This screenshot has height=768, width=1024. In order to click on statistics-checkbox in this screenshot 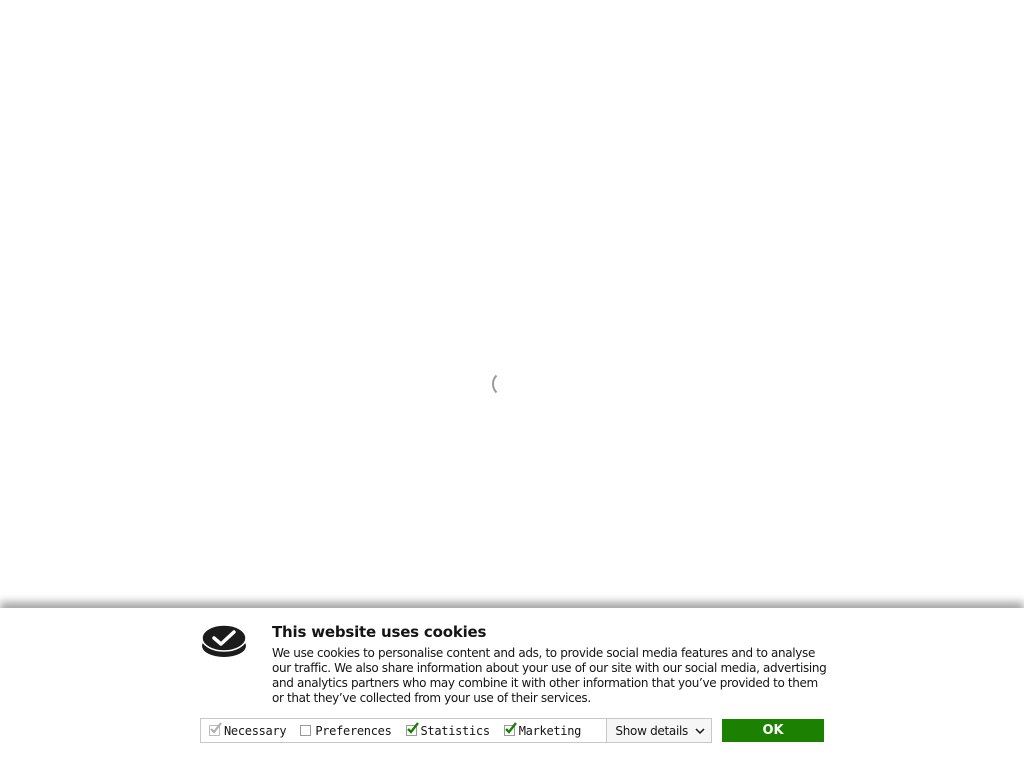, I will do `click(412, 729)`.